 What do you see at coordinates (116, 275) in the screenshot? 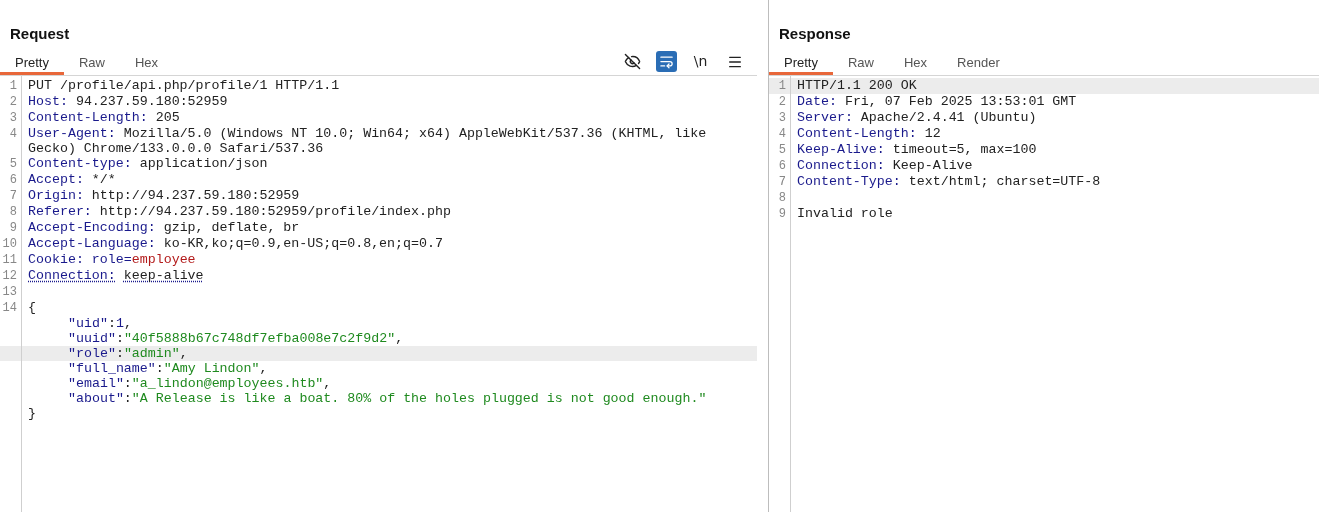
I see `code-line: Connection: keep-alive` at bounding box center [116, 275].